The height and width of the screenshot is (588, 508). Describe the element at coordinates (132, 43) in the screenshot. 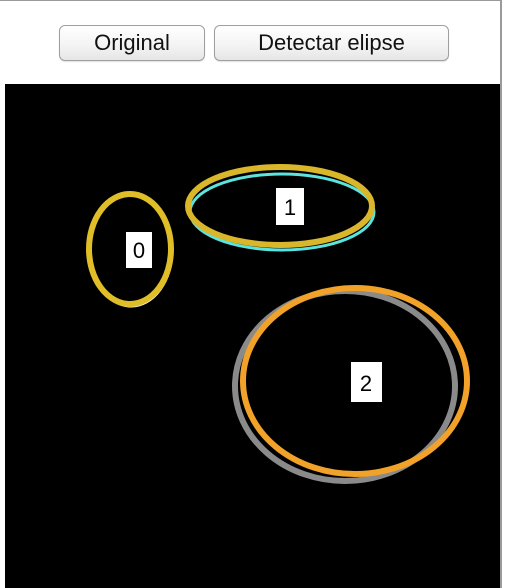

I see `original-button: Original` at that location.